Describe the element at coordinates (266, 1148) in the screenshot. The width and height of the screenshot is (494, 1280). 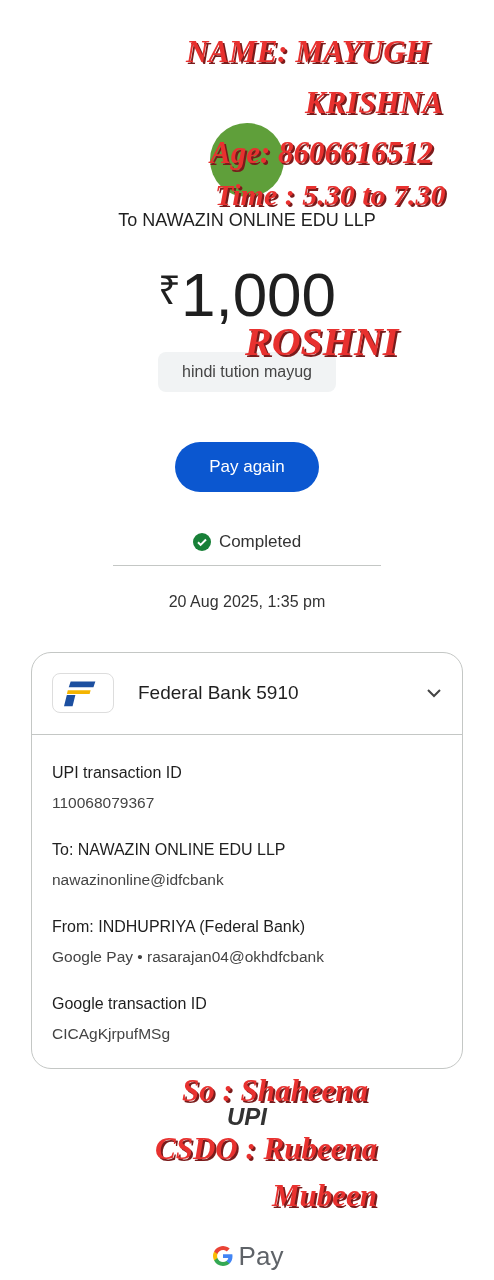
I see `annotation-text: CSDO : Rubeena` at that location.